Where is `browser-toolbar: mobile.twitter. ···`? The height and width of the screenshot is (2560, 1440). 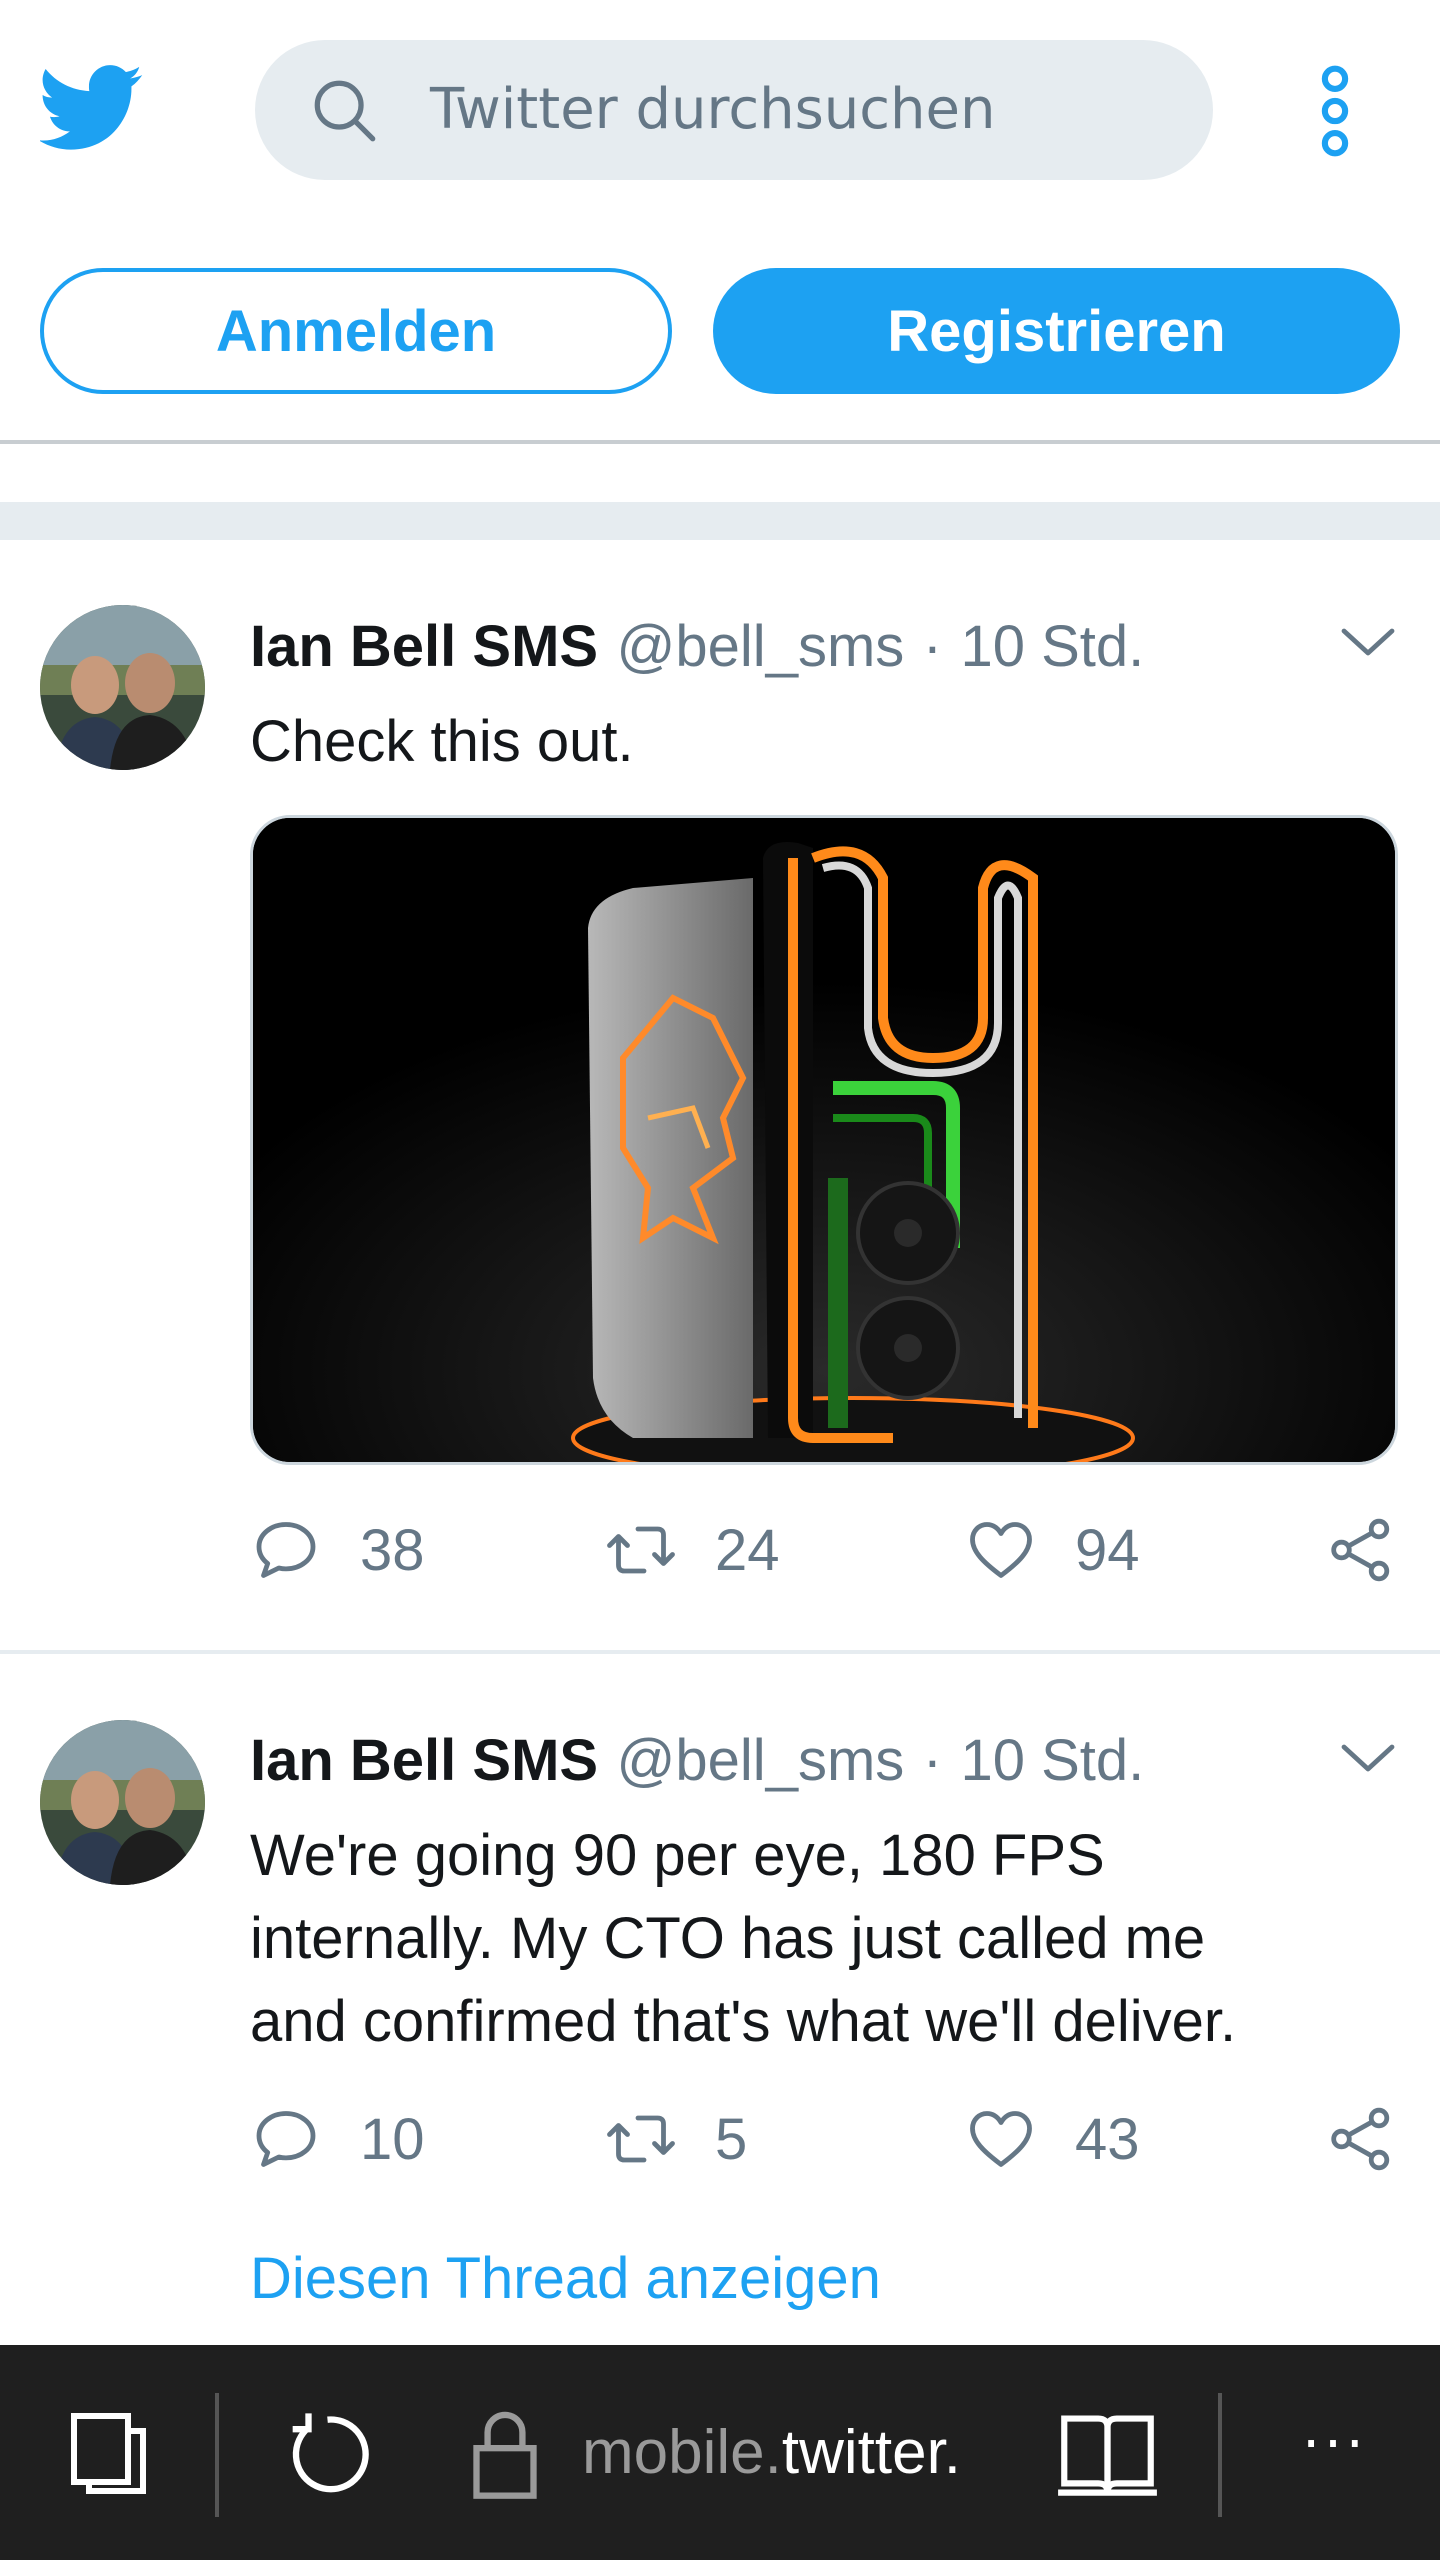
browser-toolbar: mobile.twitter. ··· is located at coordinates (720, 2452).